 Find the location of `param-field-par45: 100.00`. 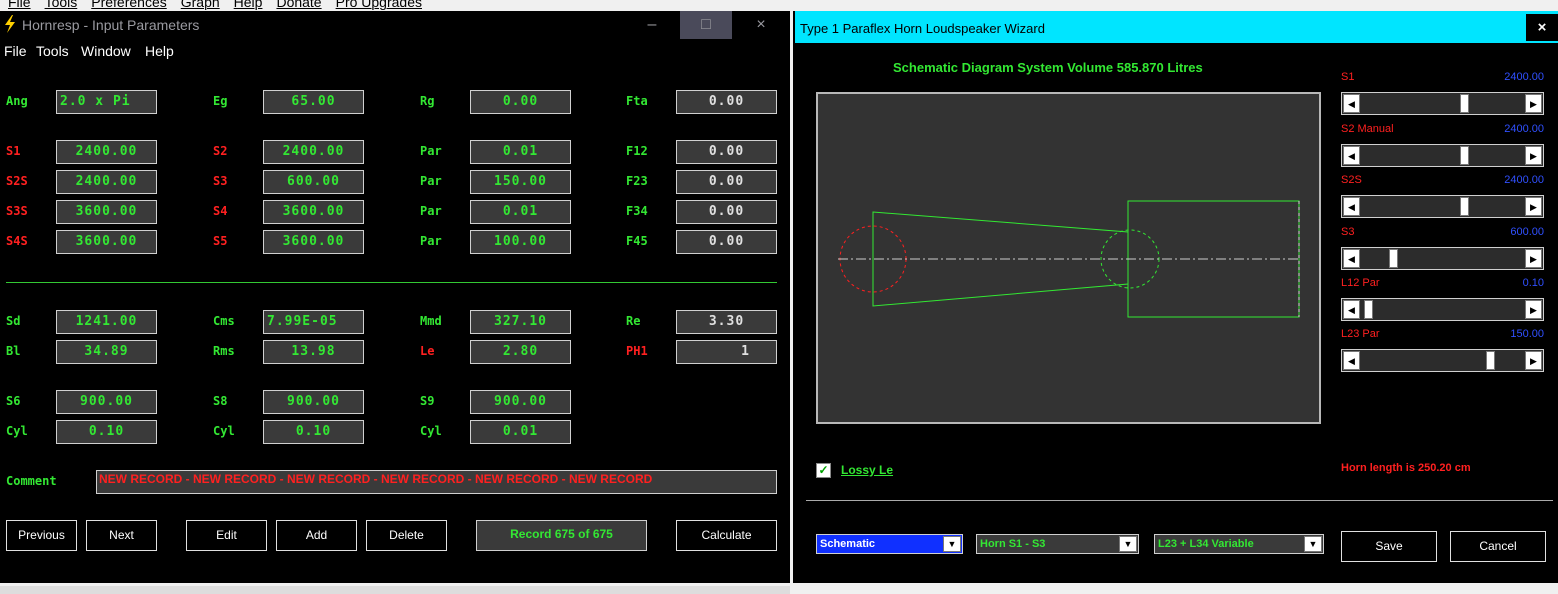

param-field-par45: 100.00 is located at coordinates (520, 242).